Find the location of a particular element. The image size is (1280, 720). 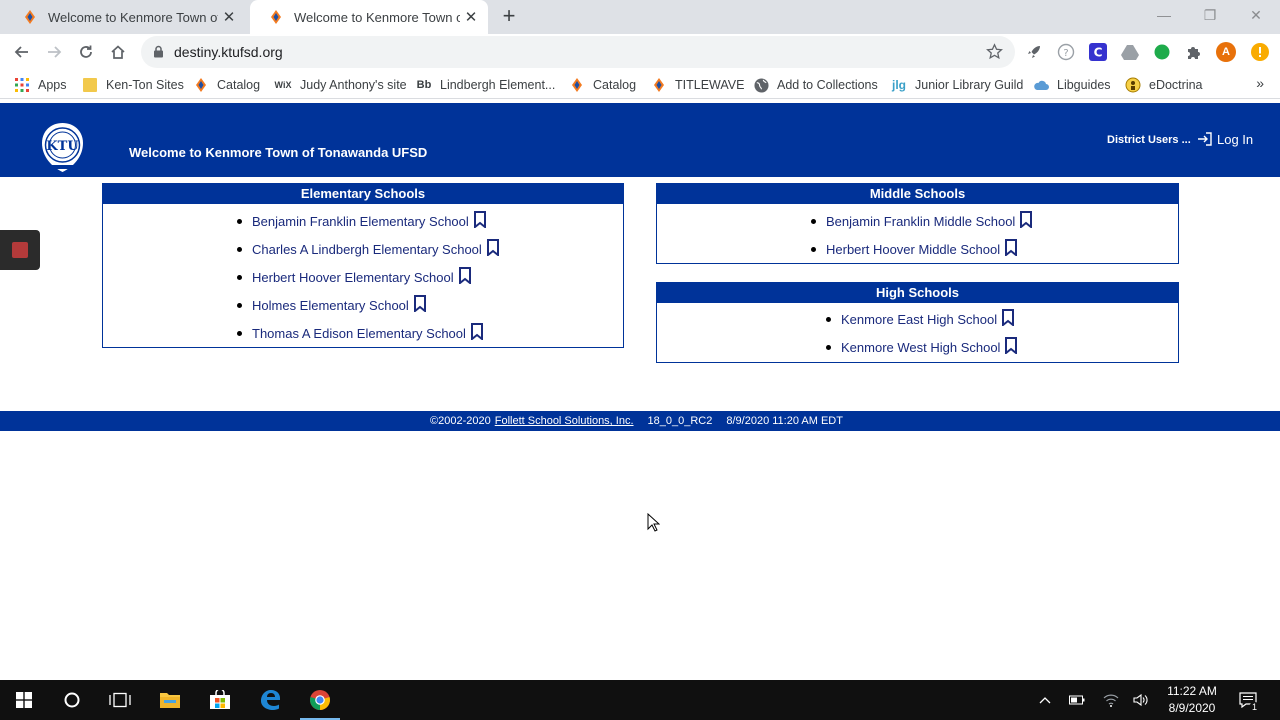

bookmark-add-to-collections: Add to Collections is located at coordinates (815, 85).